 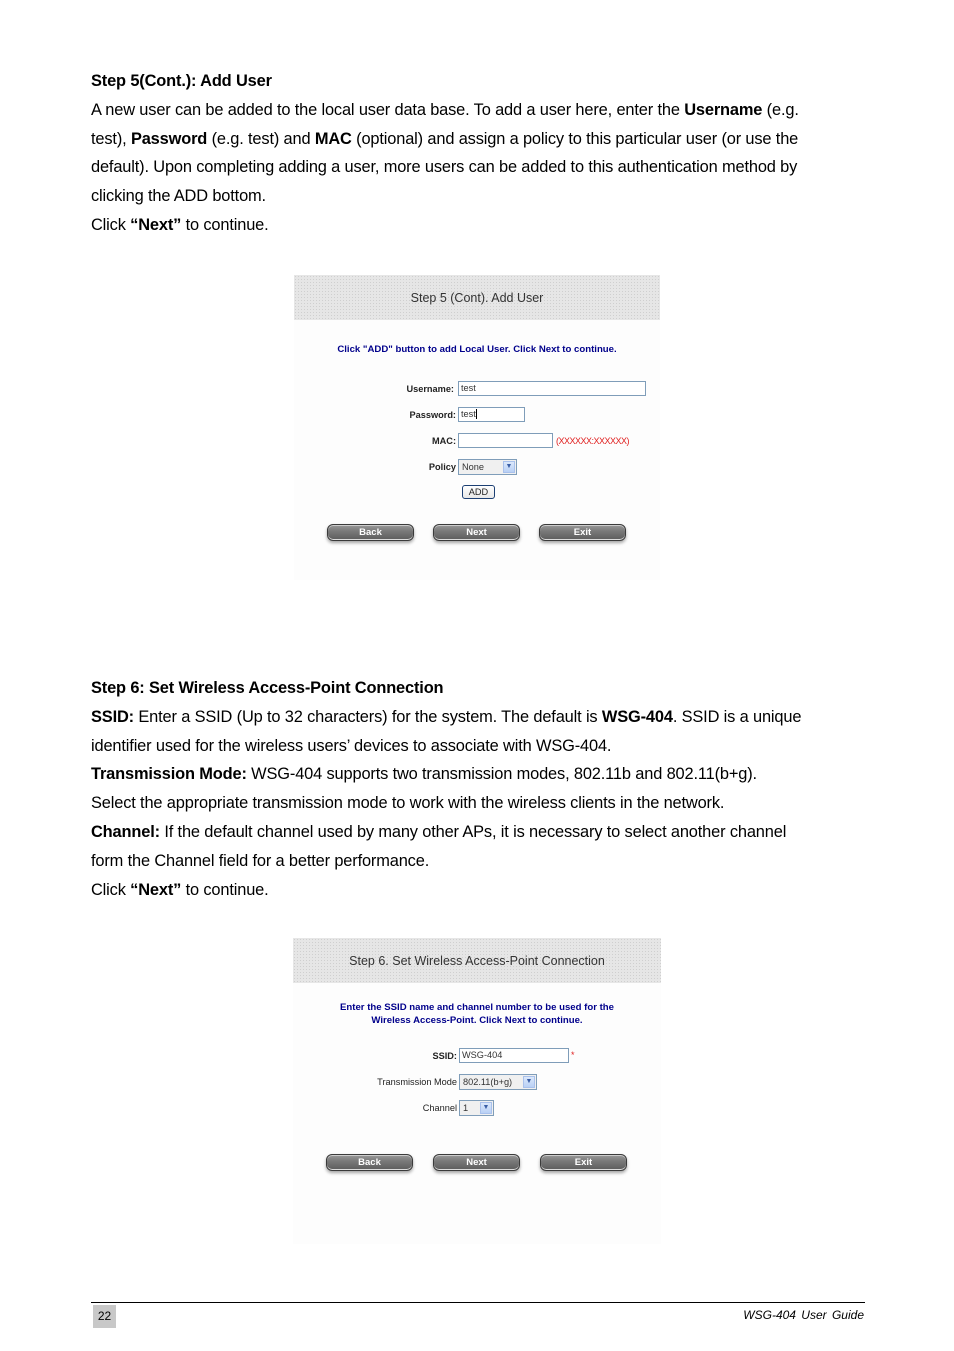 What do you see at coordinates (112, 716) in the screenshot?
I see `bold-ssid: SSID:` at bounding box center [112, 716].